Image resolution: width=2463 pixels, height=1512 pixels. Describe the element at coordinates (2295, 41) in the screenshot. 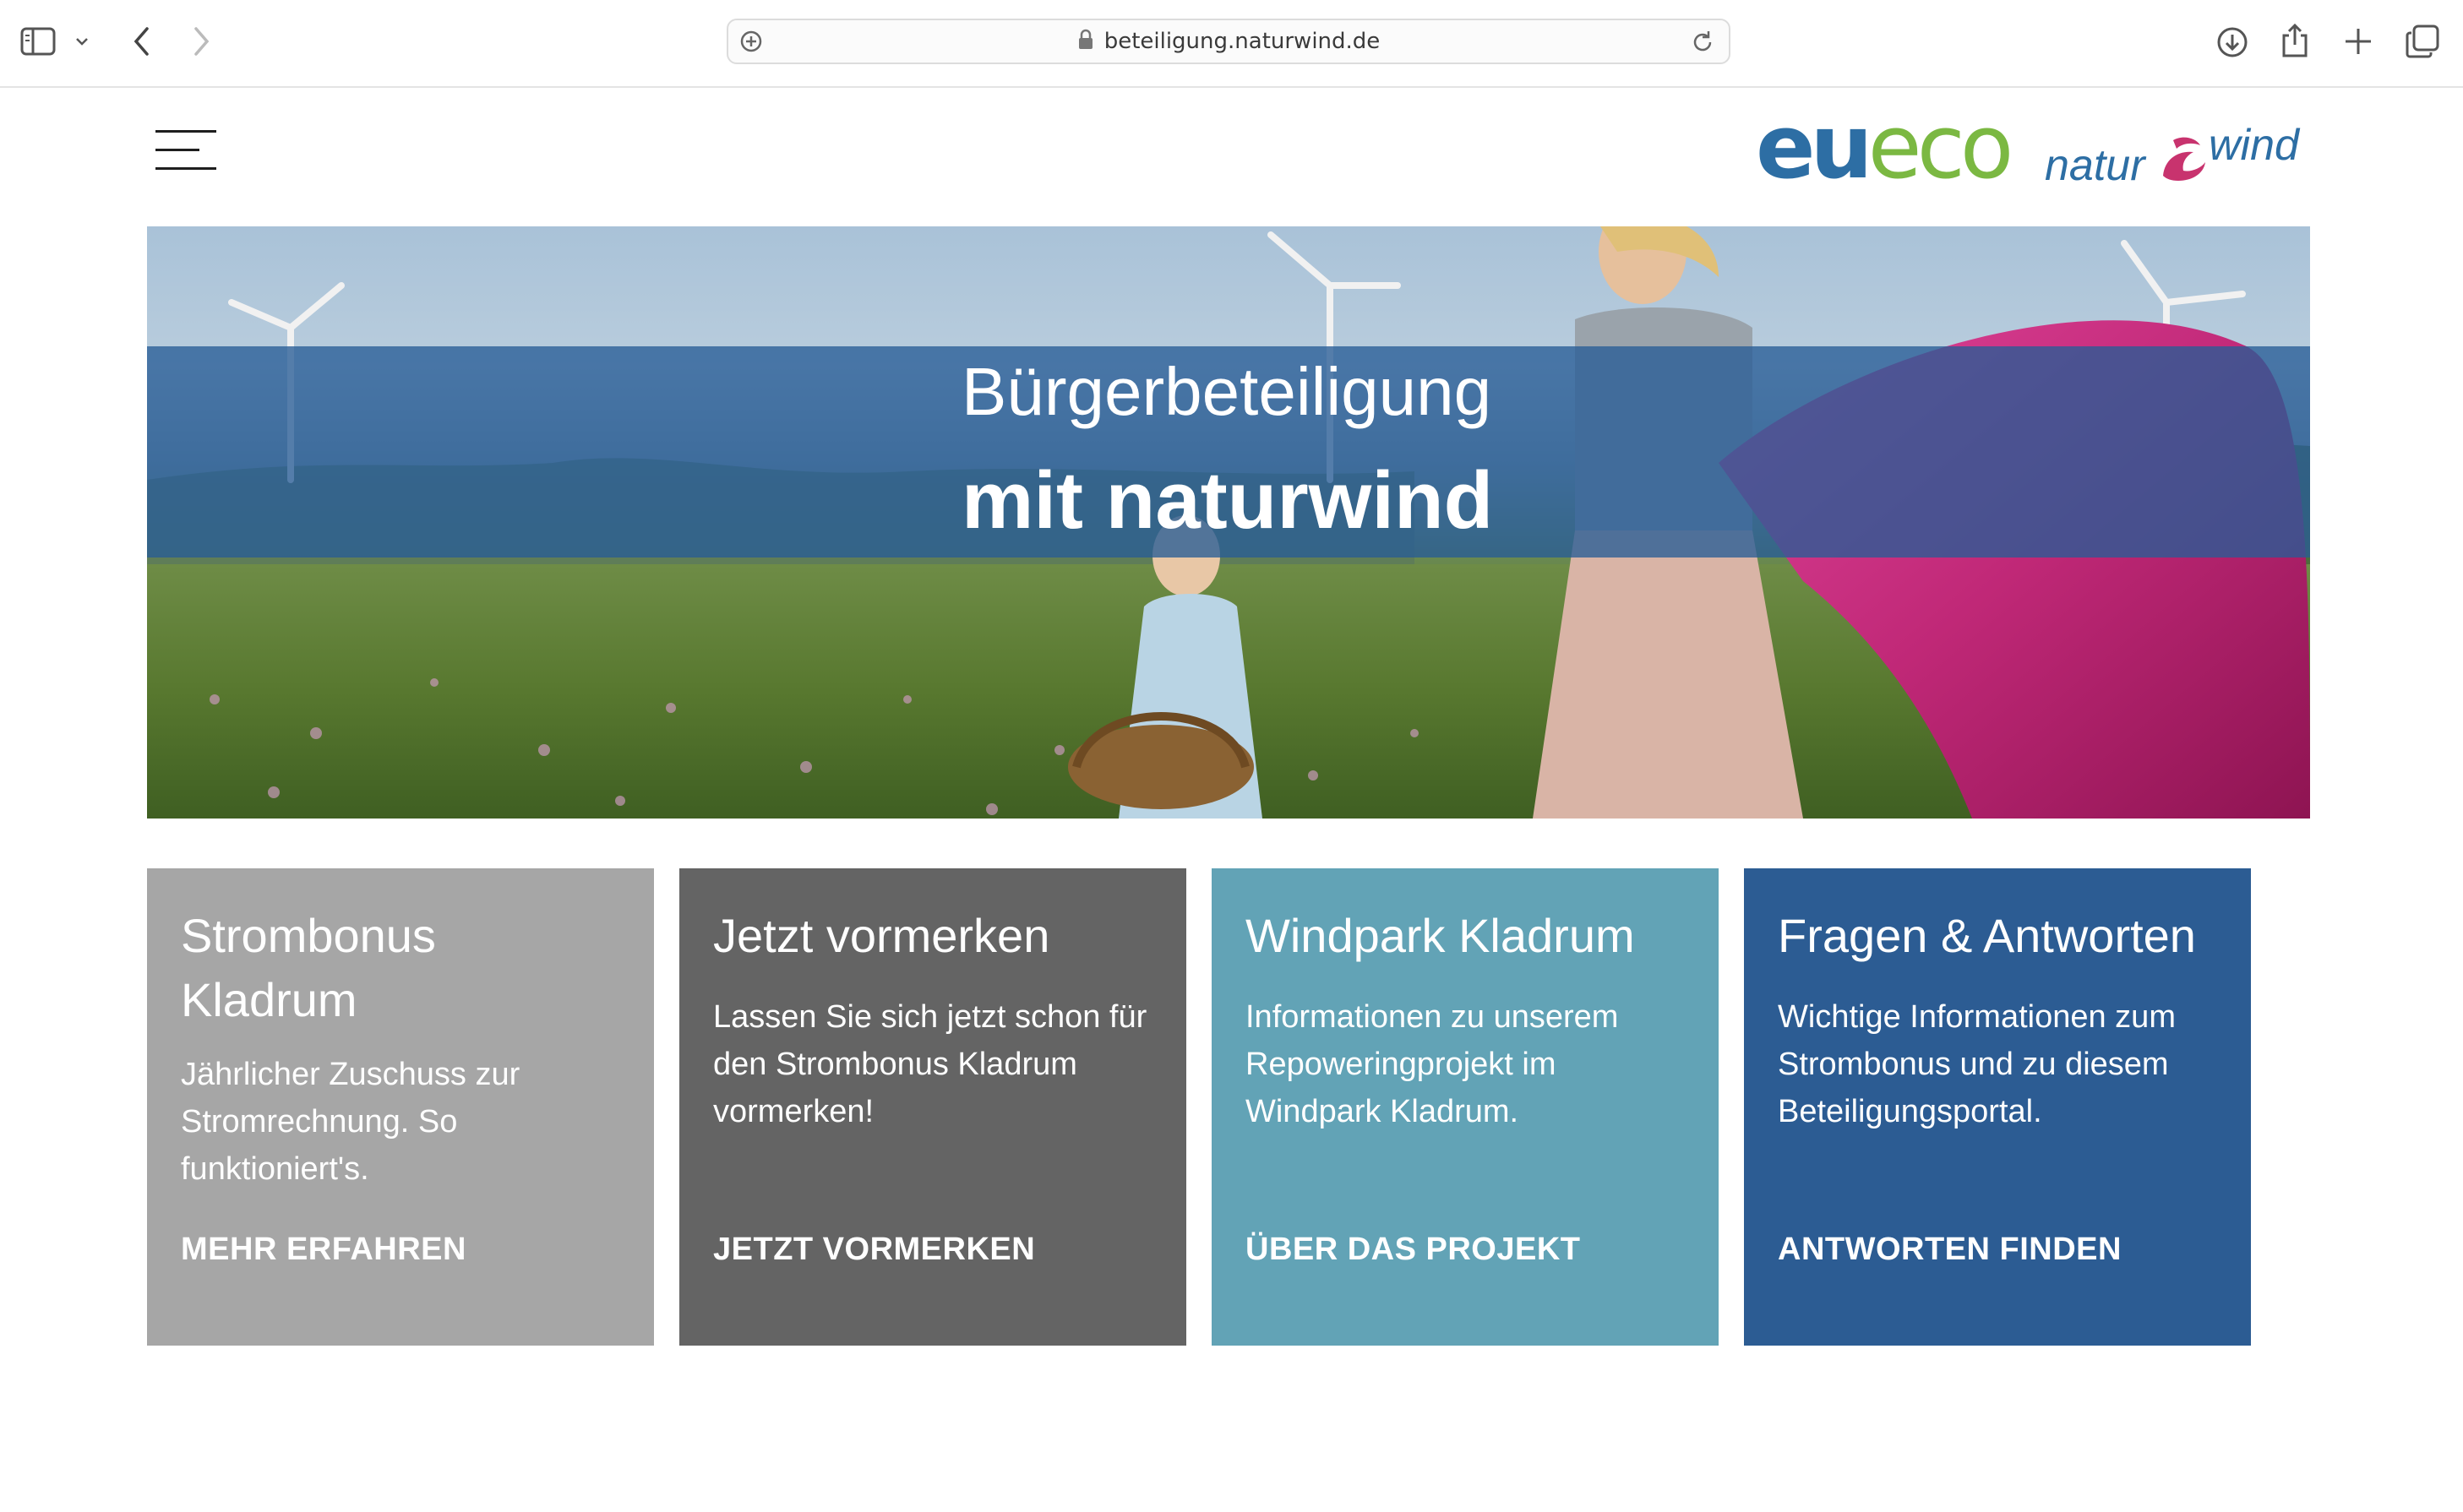

I see `share-icon` at that location.